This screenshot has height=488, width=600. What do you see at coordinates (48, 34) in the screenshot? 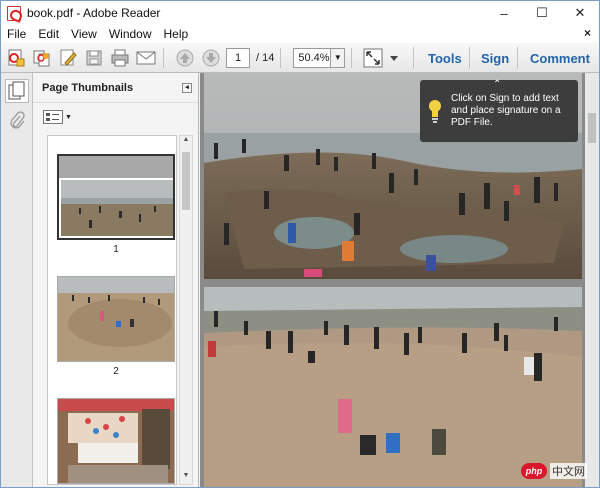
I see `menu-edit: Edit` at bounding box center [48, 34].